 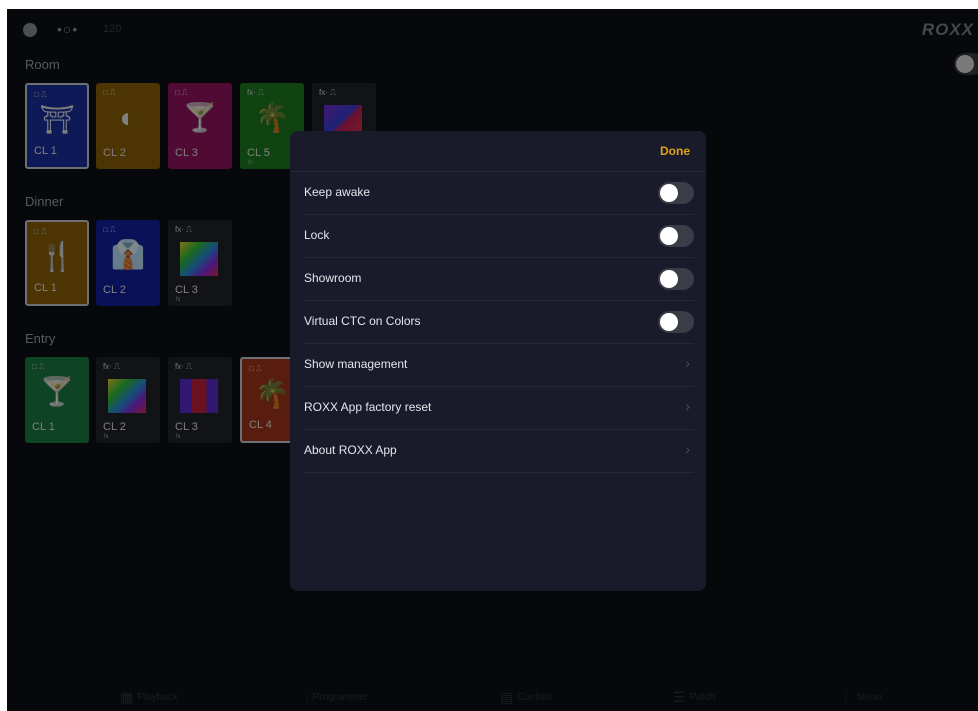 What do you see at coordinates (337, 192) in the screenshot?
I see `settings-row-label: Keep awake` at bounding box center [337, 192].